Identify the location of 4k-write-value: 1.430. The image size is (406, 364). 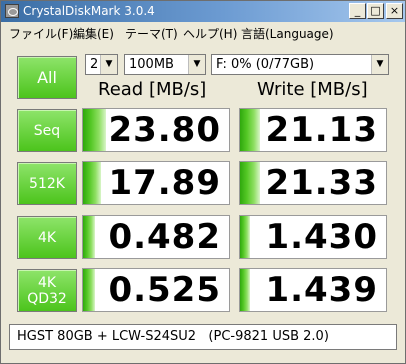
(321, 237).